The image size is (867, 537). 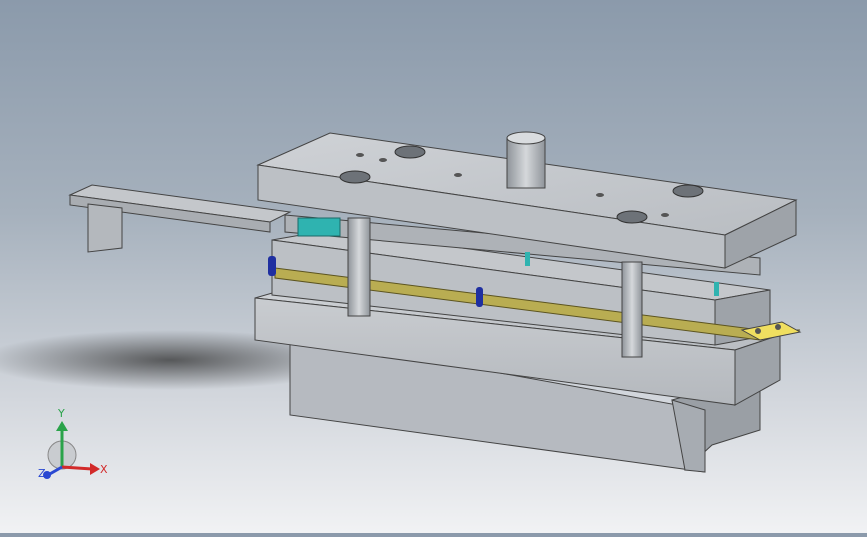 I want to click on blue-marker-left, so click(x=272, y=266).